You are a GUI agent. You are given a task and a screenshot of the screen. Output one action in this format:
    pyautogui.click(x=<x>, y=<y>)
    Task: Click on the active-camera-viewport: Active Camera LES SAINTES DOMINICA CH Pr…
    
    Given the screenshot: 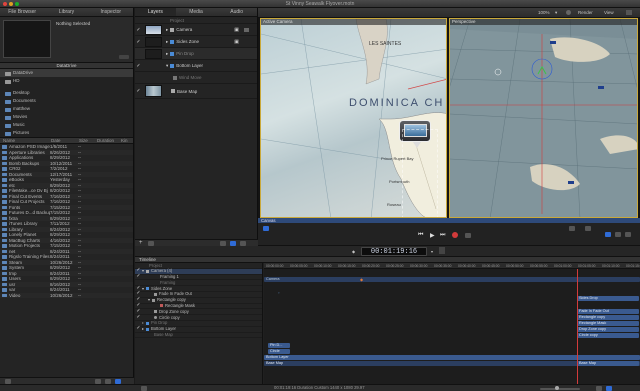 What is the action you would take?
    pyautogui.click(x=353, y=118)
    